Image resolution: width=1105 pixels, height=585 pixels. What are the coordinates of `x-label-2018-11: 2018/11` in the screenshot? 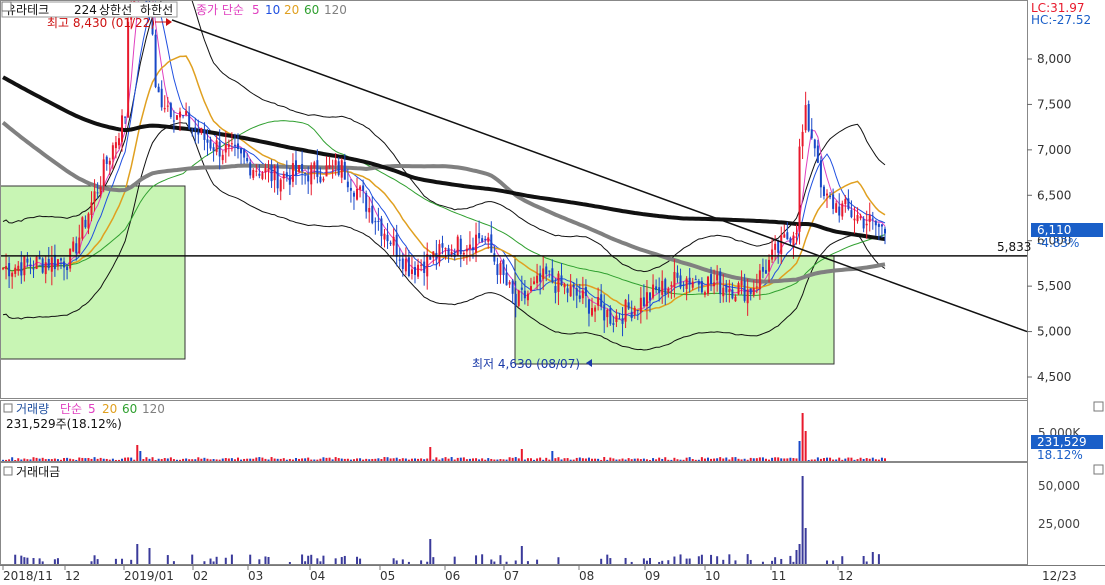 It's located at (28, 576).